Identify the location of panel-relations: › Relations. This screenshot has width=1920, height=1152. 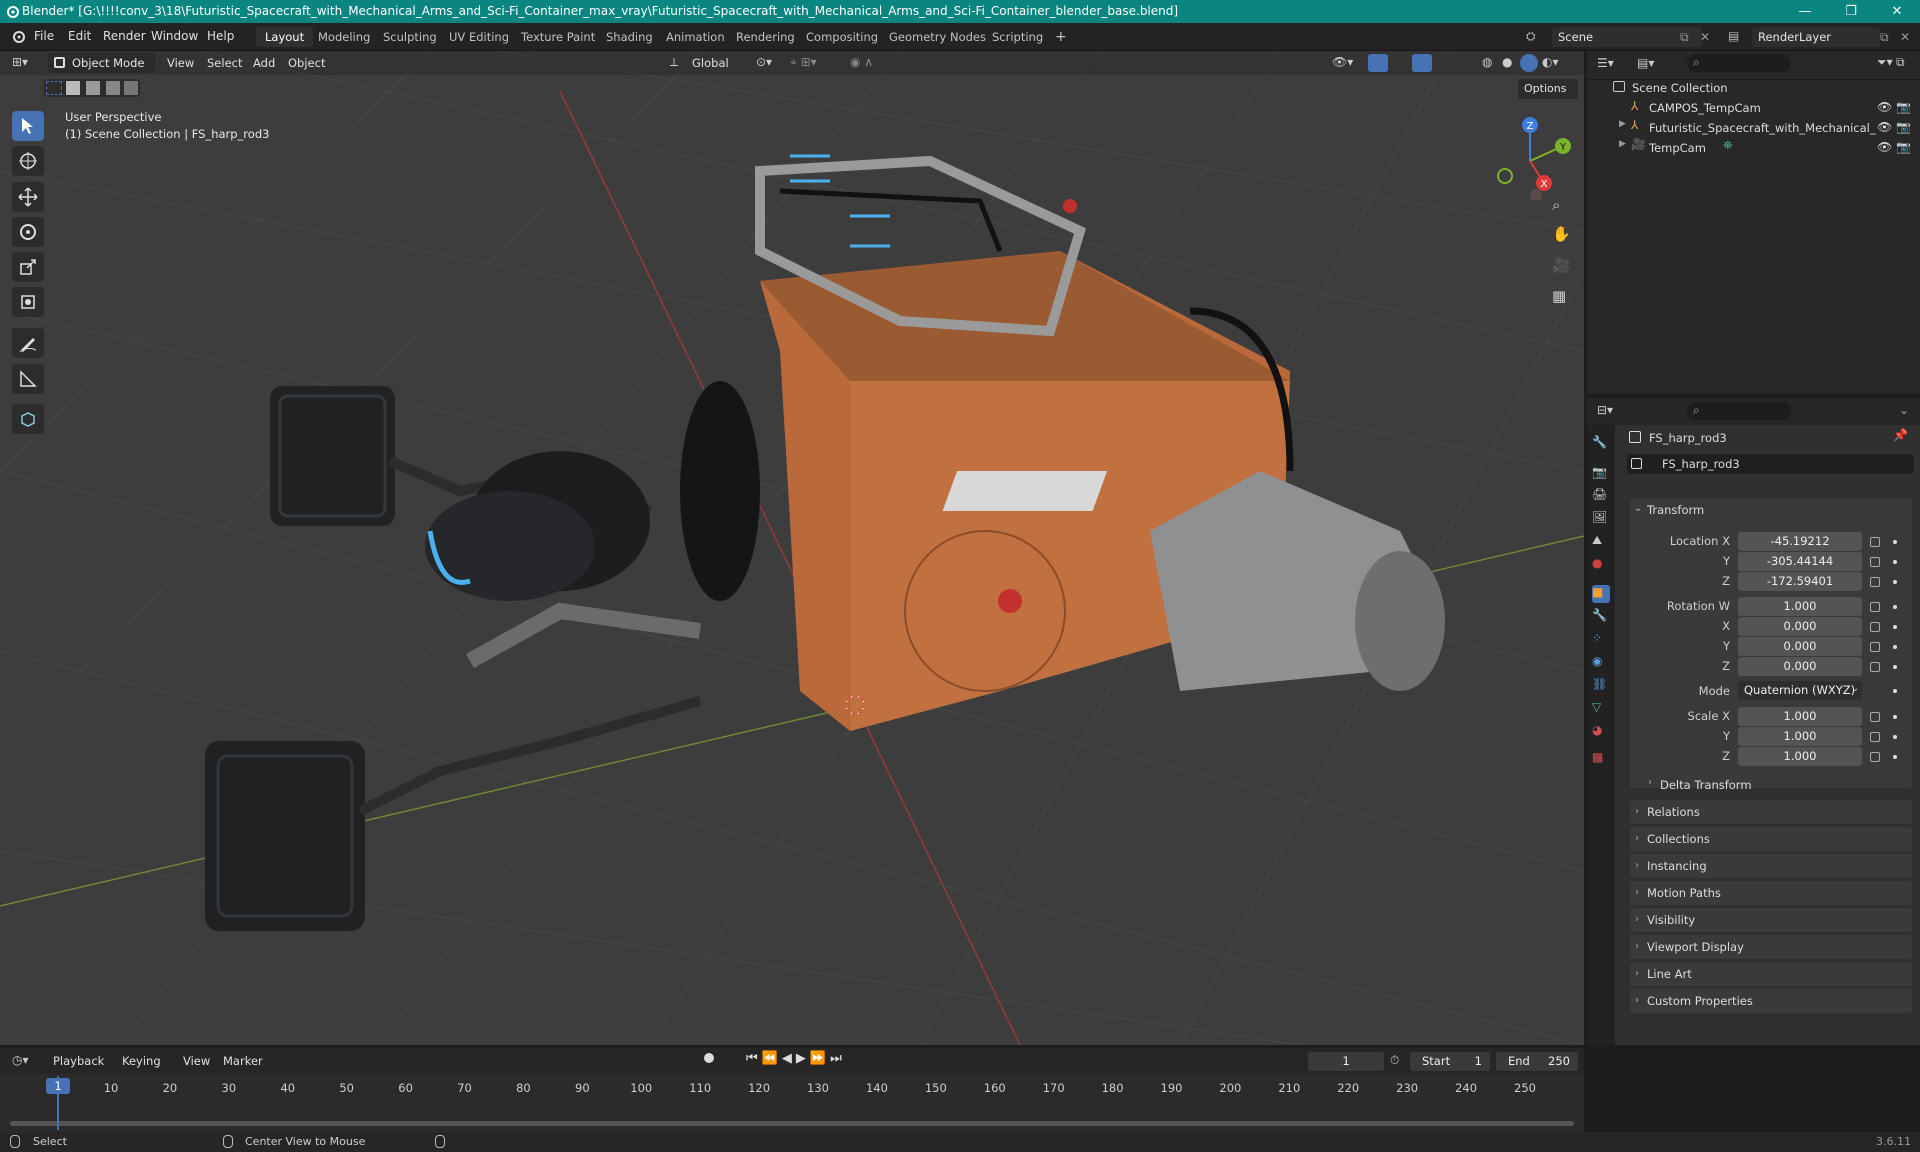
(1771, 812).